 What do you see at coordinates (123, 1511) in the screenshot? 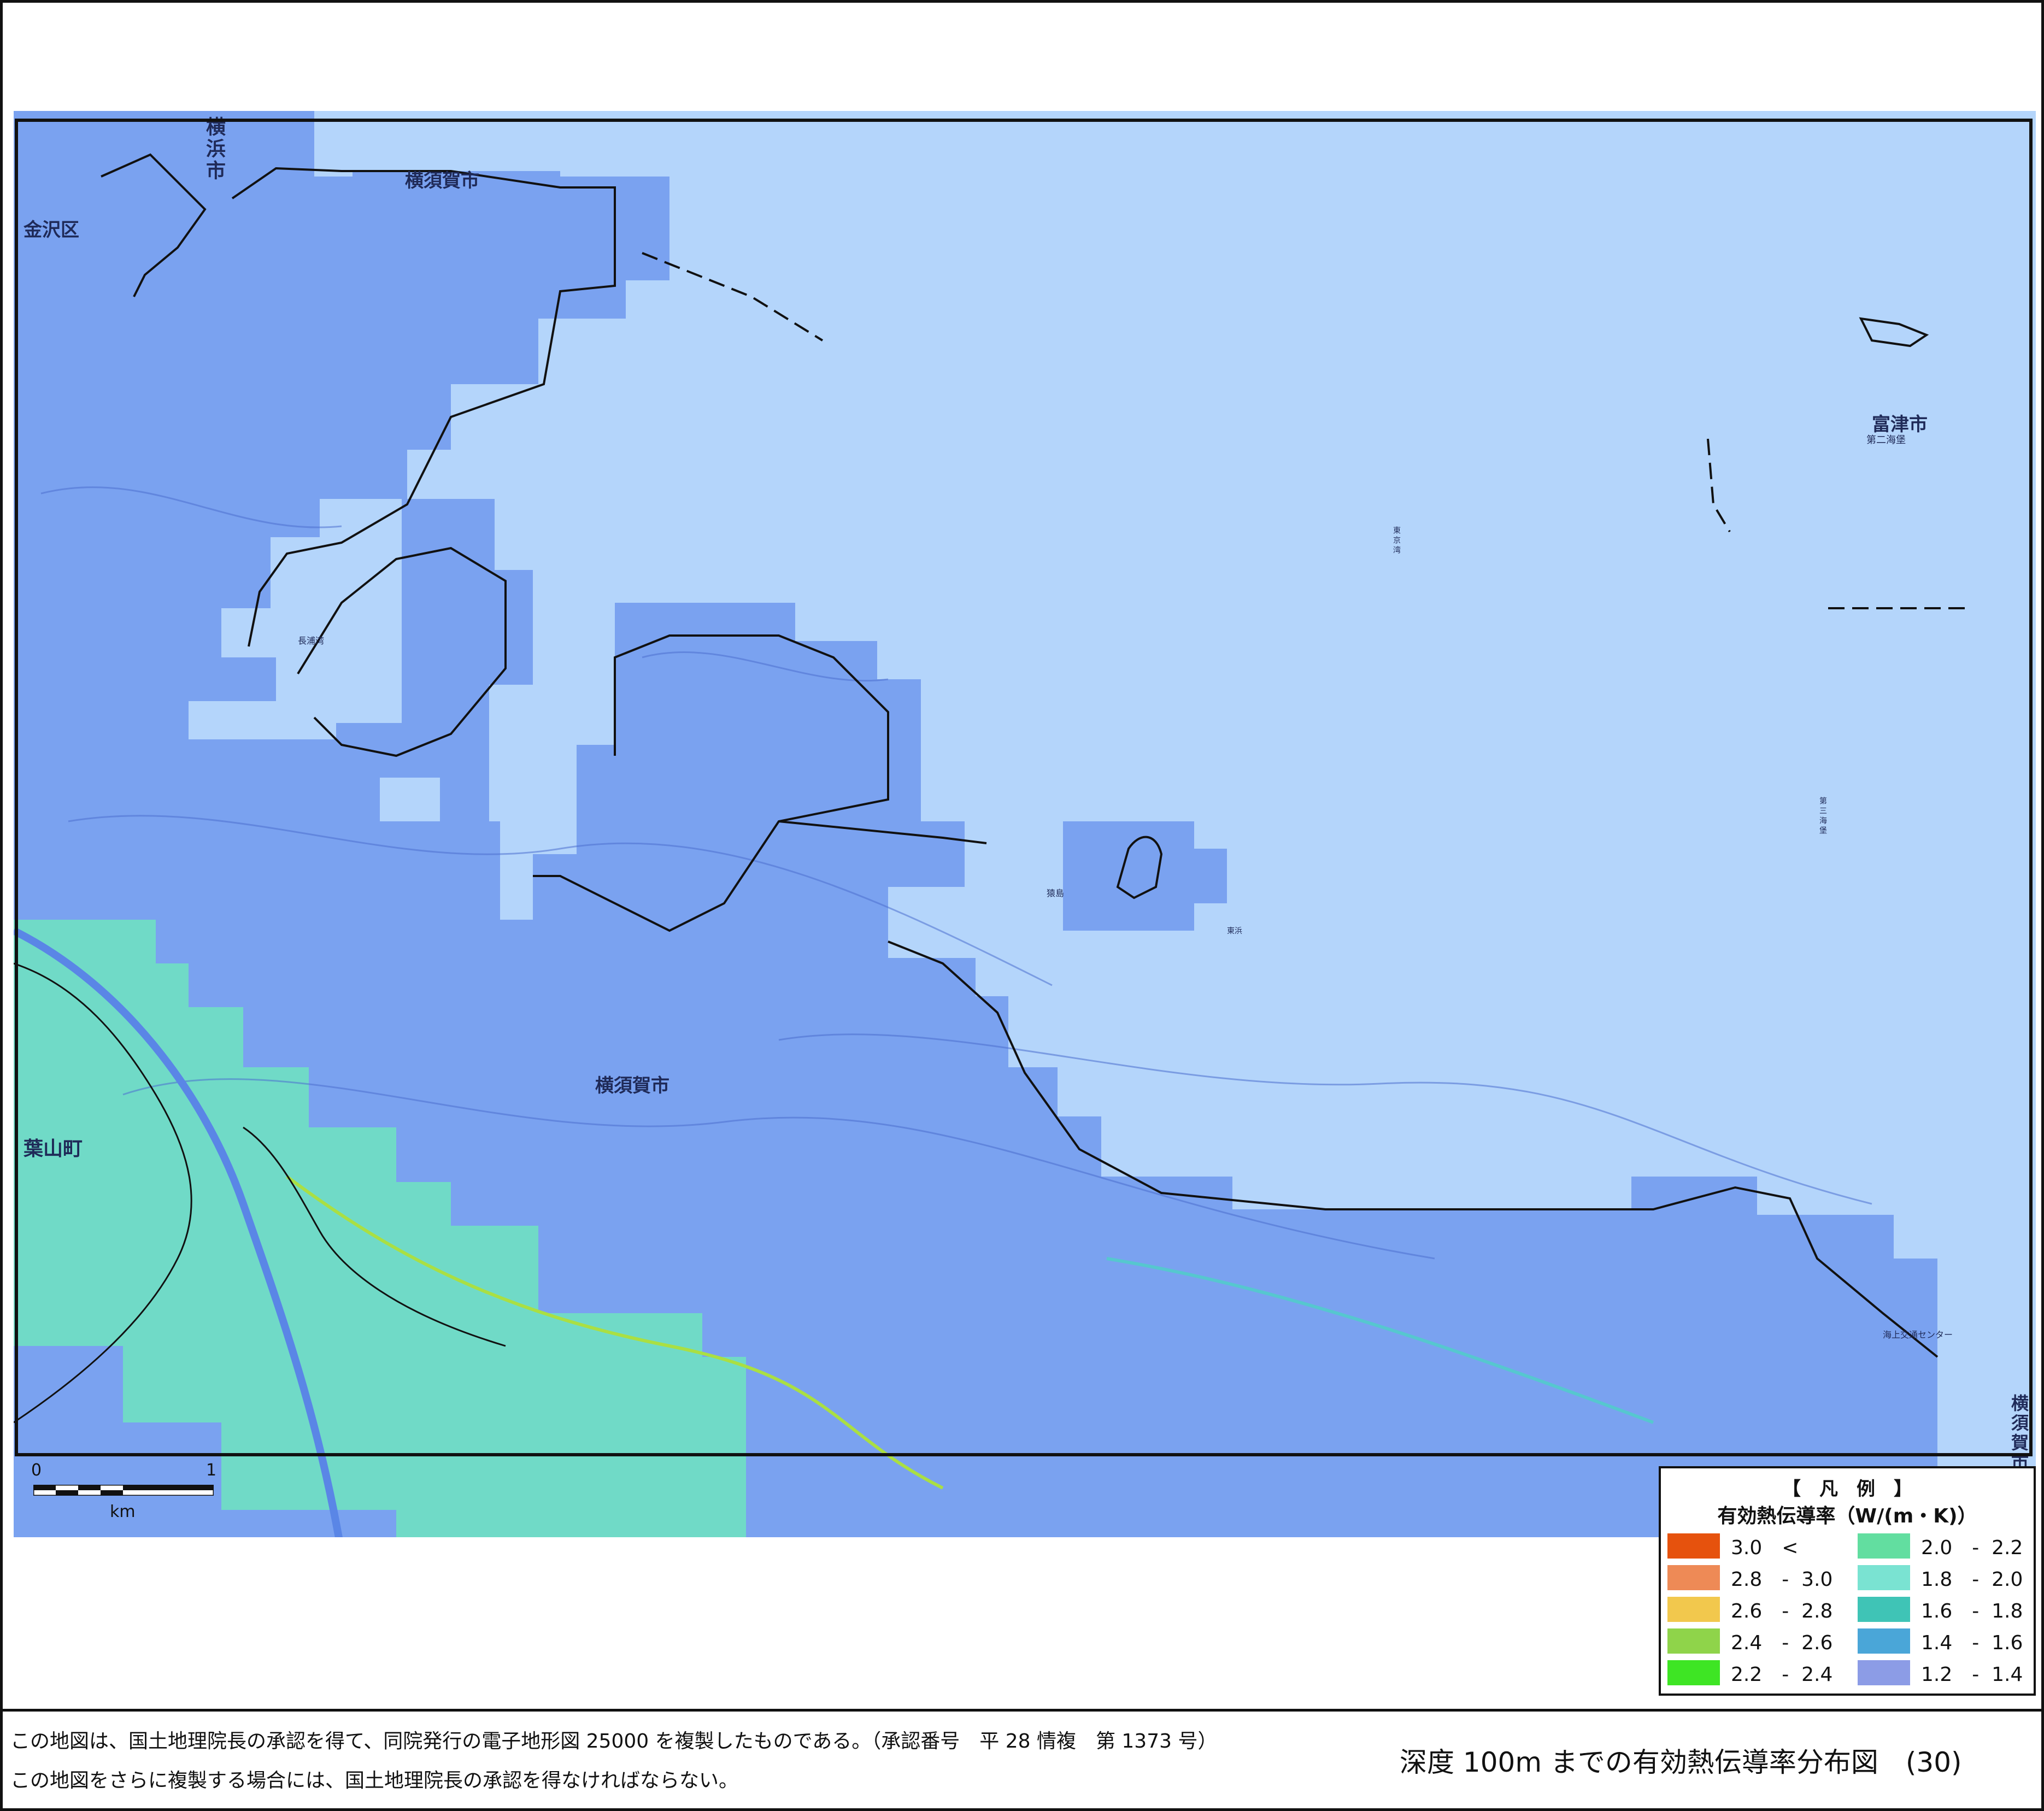
I see `scale-unit: km` at bounding box center [123, 1511].